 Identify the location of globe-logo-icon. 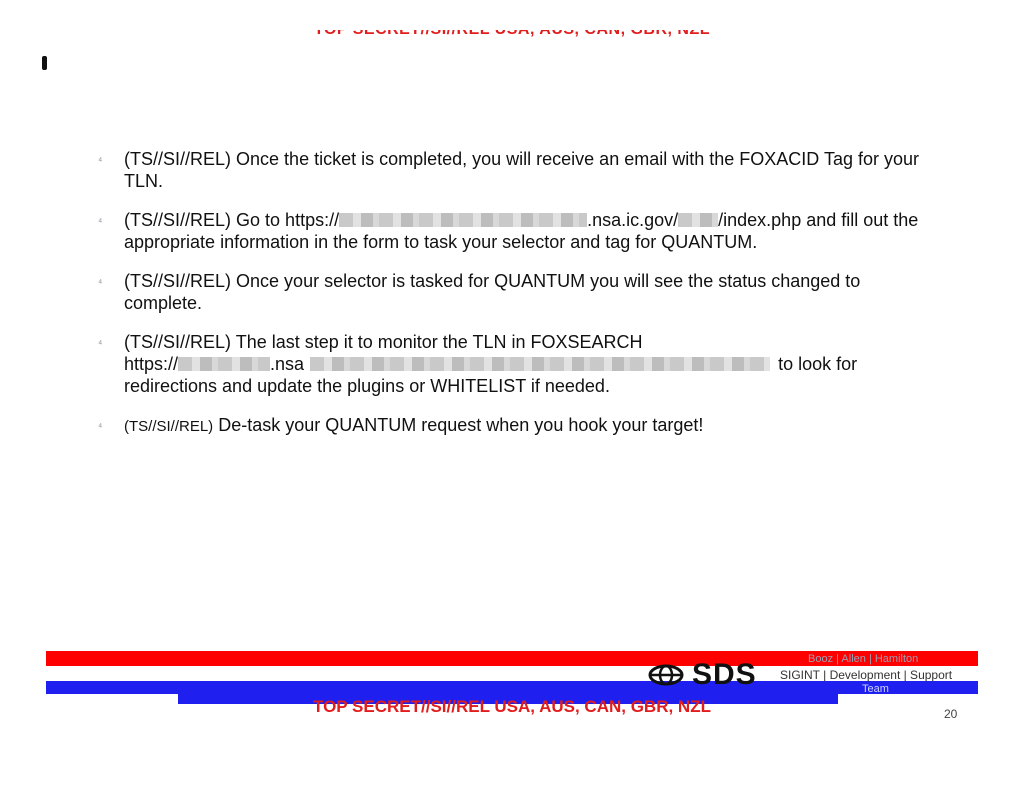
(666, 675).